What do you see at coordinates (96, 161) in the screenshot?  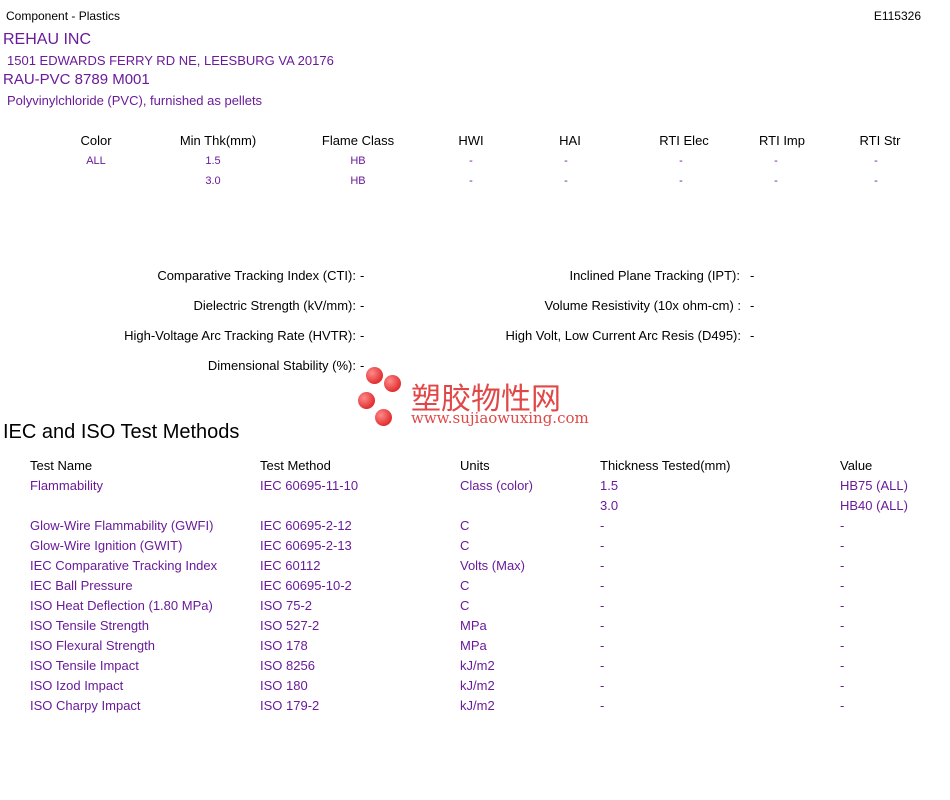 I see `ratings-cell: ALL` at bounding box center [96, 161].